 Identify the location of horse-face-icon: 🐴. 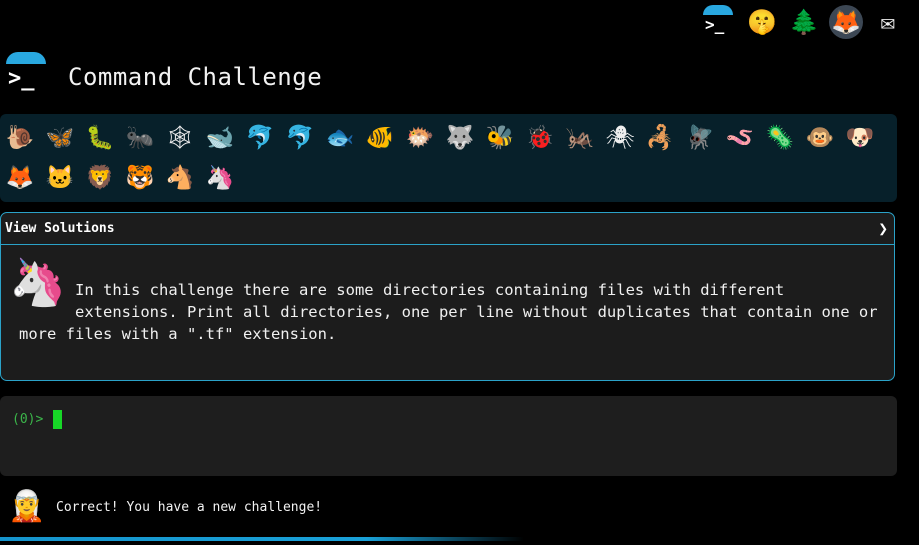
(180, 178).